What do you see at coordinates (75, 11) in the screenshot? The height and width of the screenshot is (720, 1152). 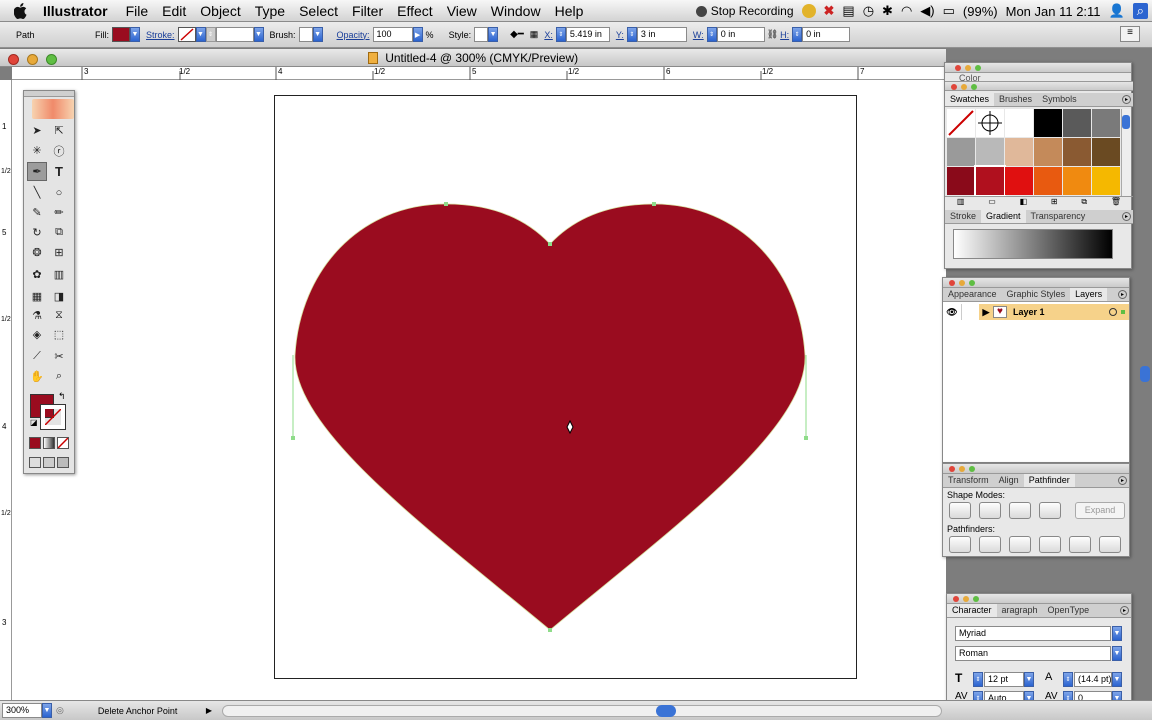 I see `menu-app-name: Illustrator` at bounding box center [75, 11].